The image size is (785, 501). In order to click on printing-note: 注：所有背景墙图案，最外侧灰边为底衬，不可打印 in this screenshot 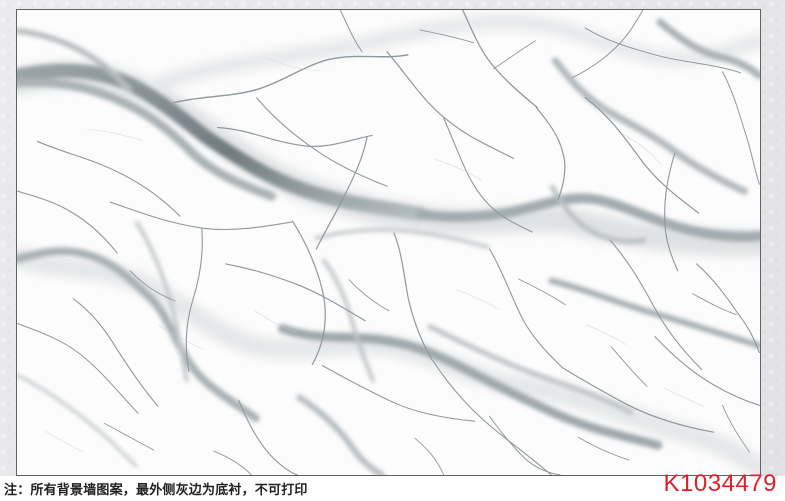, I will do `click(156, 490)`.